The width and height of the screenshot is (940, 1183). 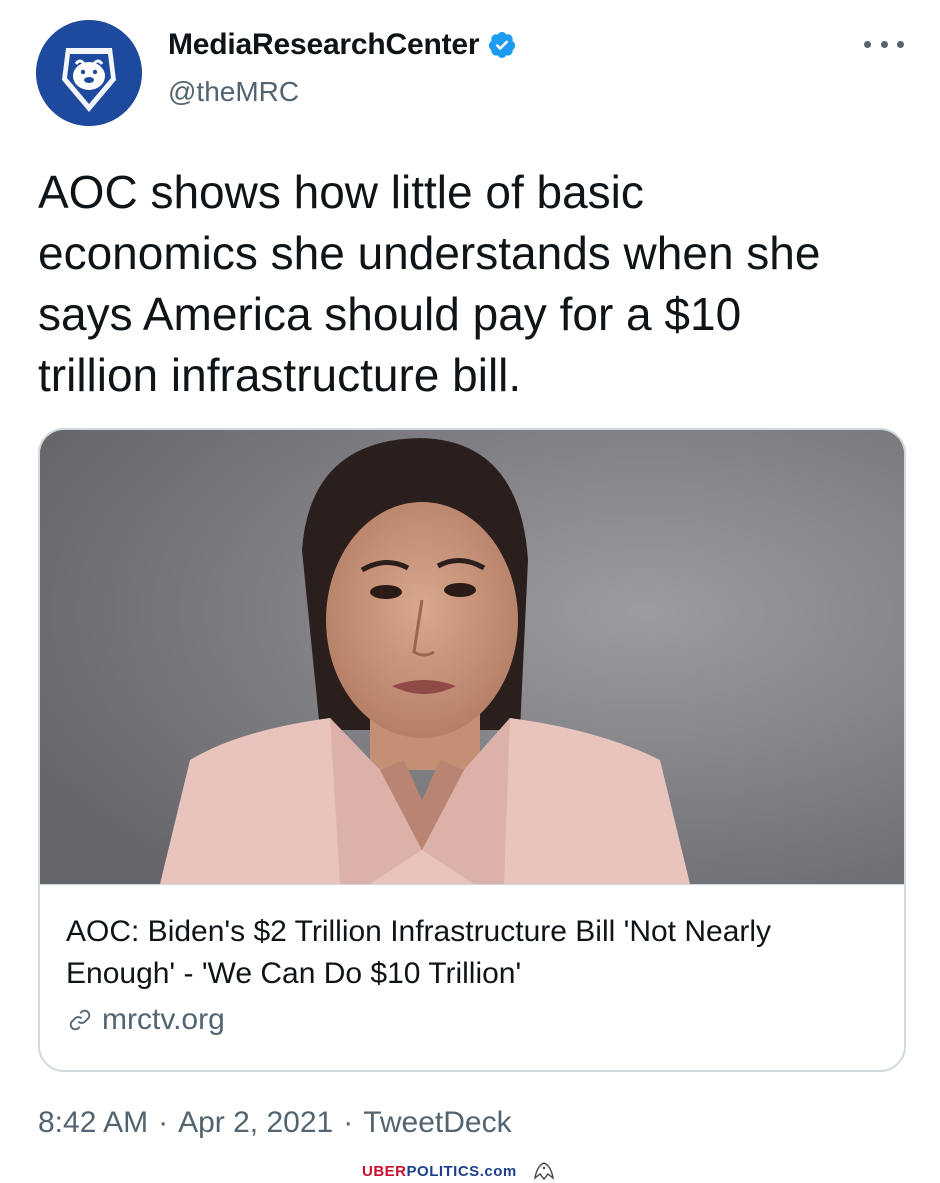 What do you see at coordinates (384, 1171) in the screenshot?
I see `watermark-part1: UBER` at bounding box center [384, 1171].